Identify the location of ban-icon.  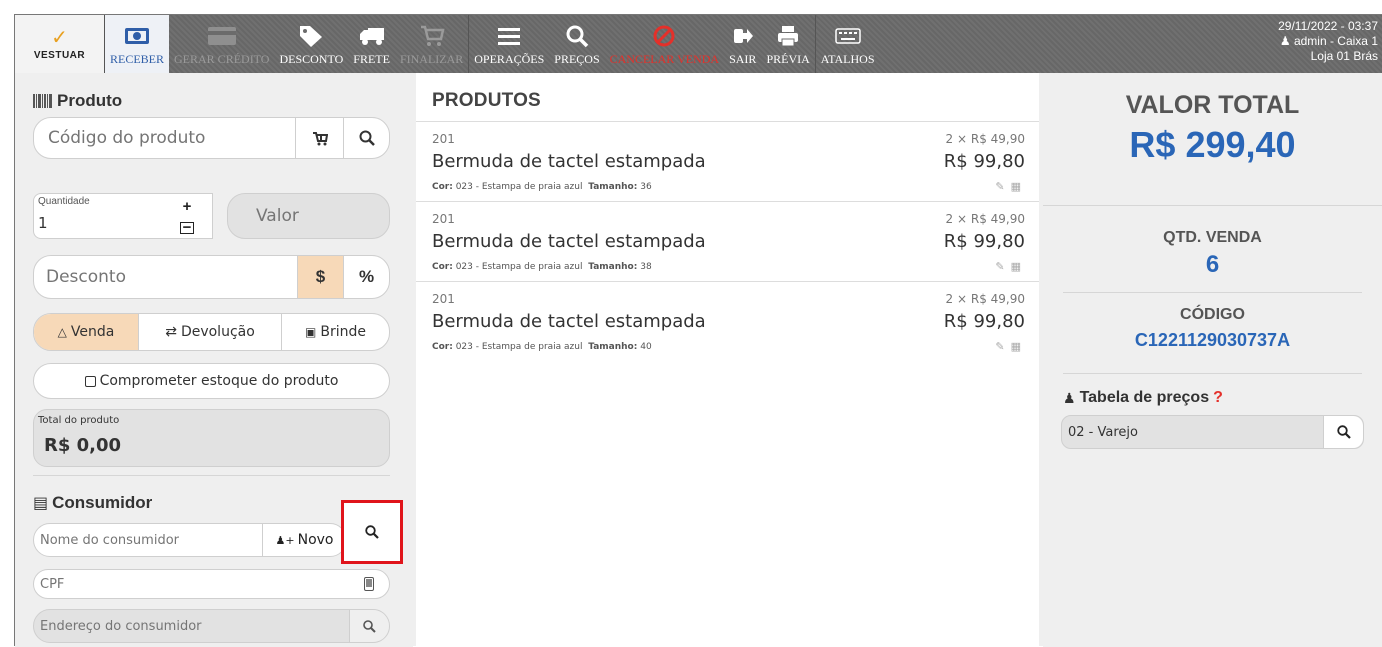
(664, 36).